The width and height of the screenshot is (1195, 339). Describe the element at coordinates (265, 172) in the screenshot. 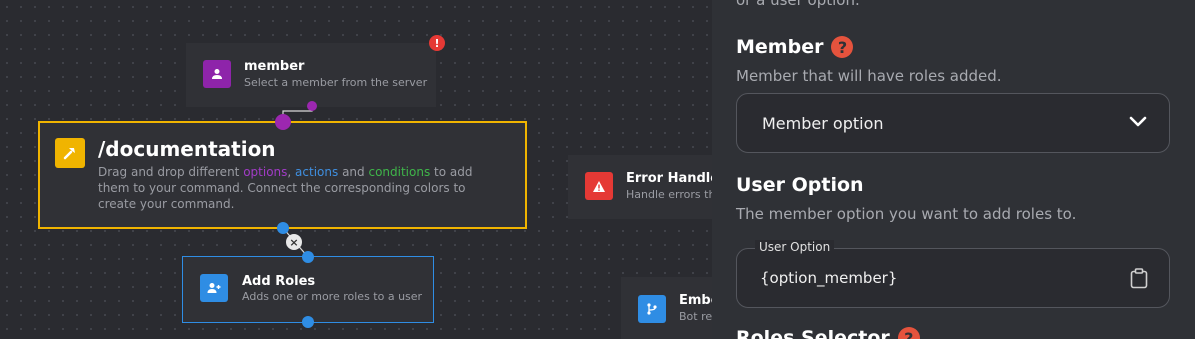

I see `options-word: options` at that location.